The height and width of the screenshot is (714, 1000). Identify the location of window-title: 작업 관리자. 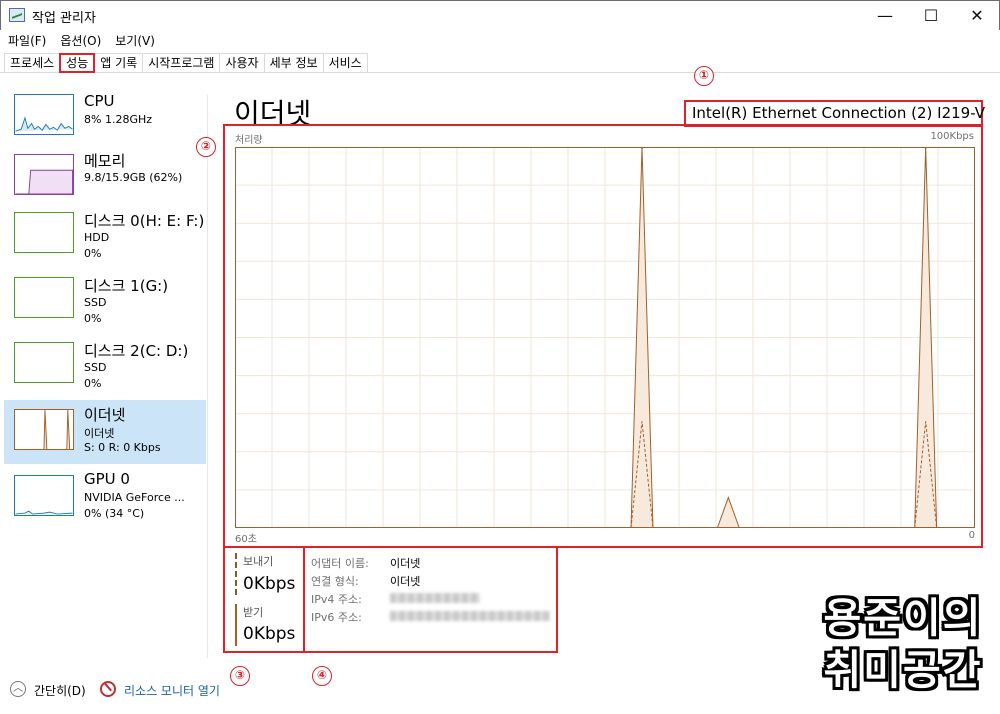
(64, 18).